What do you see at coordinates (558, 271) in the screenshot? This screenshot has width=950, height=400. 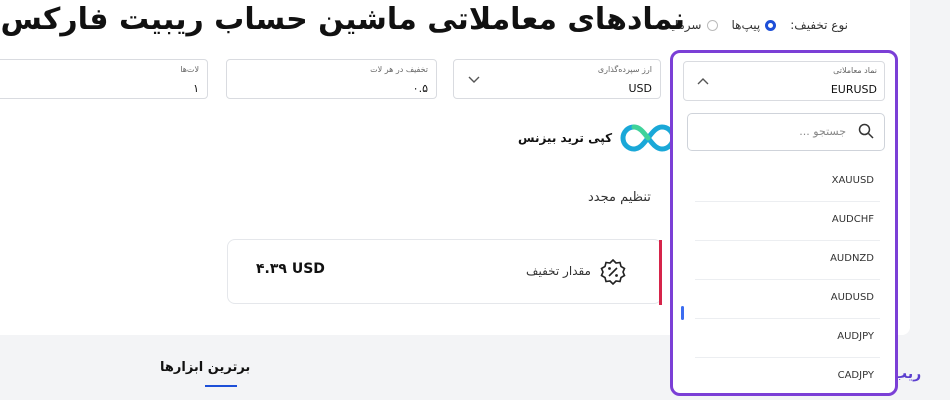 I see `discount-amount-label: مقدار تخفیف` at bounding box center [558, 271].